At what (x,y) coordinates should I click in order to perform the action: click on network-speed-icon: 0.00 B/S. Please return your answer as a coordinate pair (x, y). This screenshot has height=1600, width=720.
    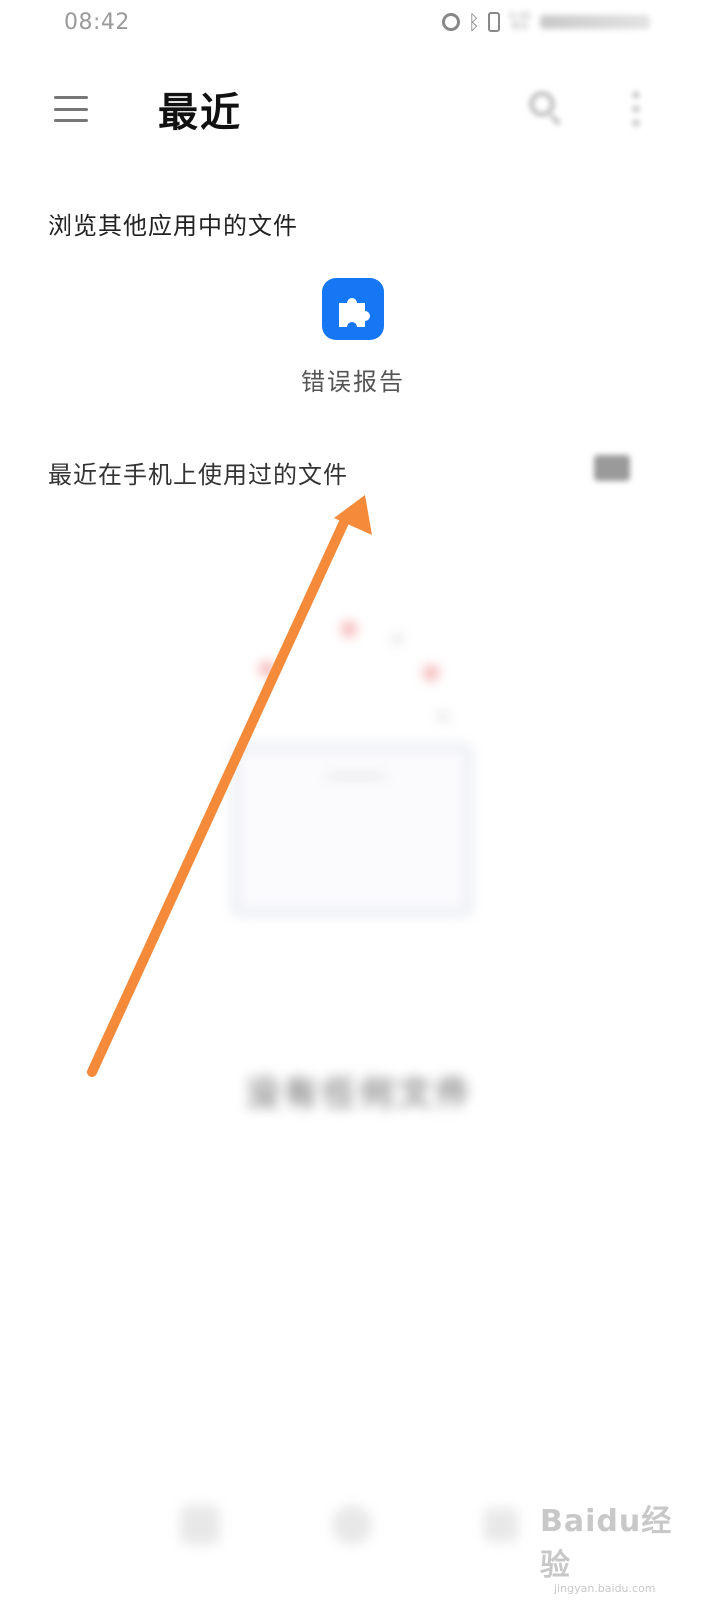
    Looking at the image, I should click on (520, 21).